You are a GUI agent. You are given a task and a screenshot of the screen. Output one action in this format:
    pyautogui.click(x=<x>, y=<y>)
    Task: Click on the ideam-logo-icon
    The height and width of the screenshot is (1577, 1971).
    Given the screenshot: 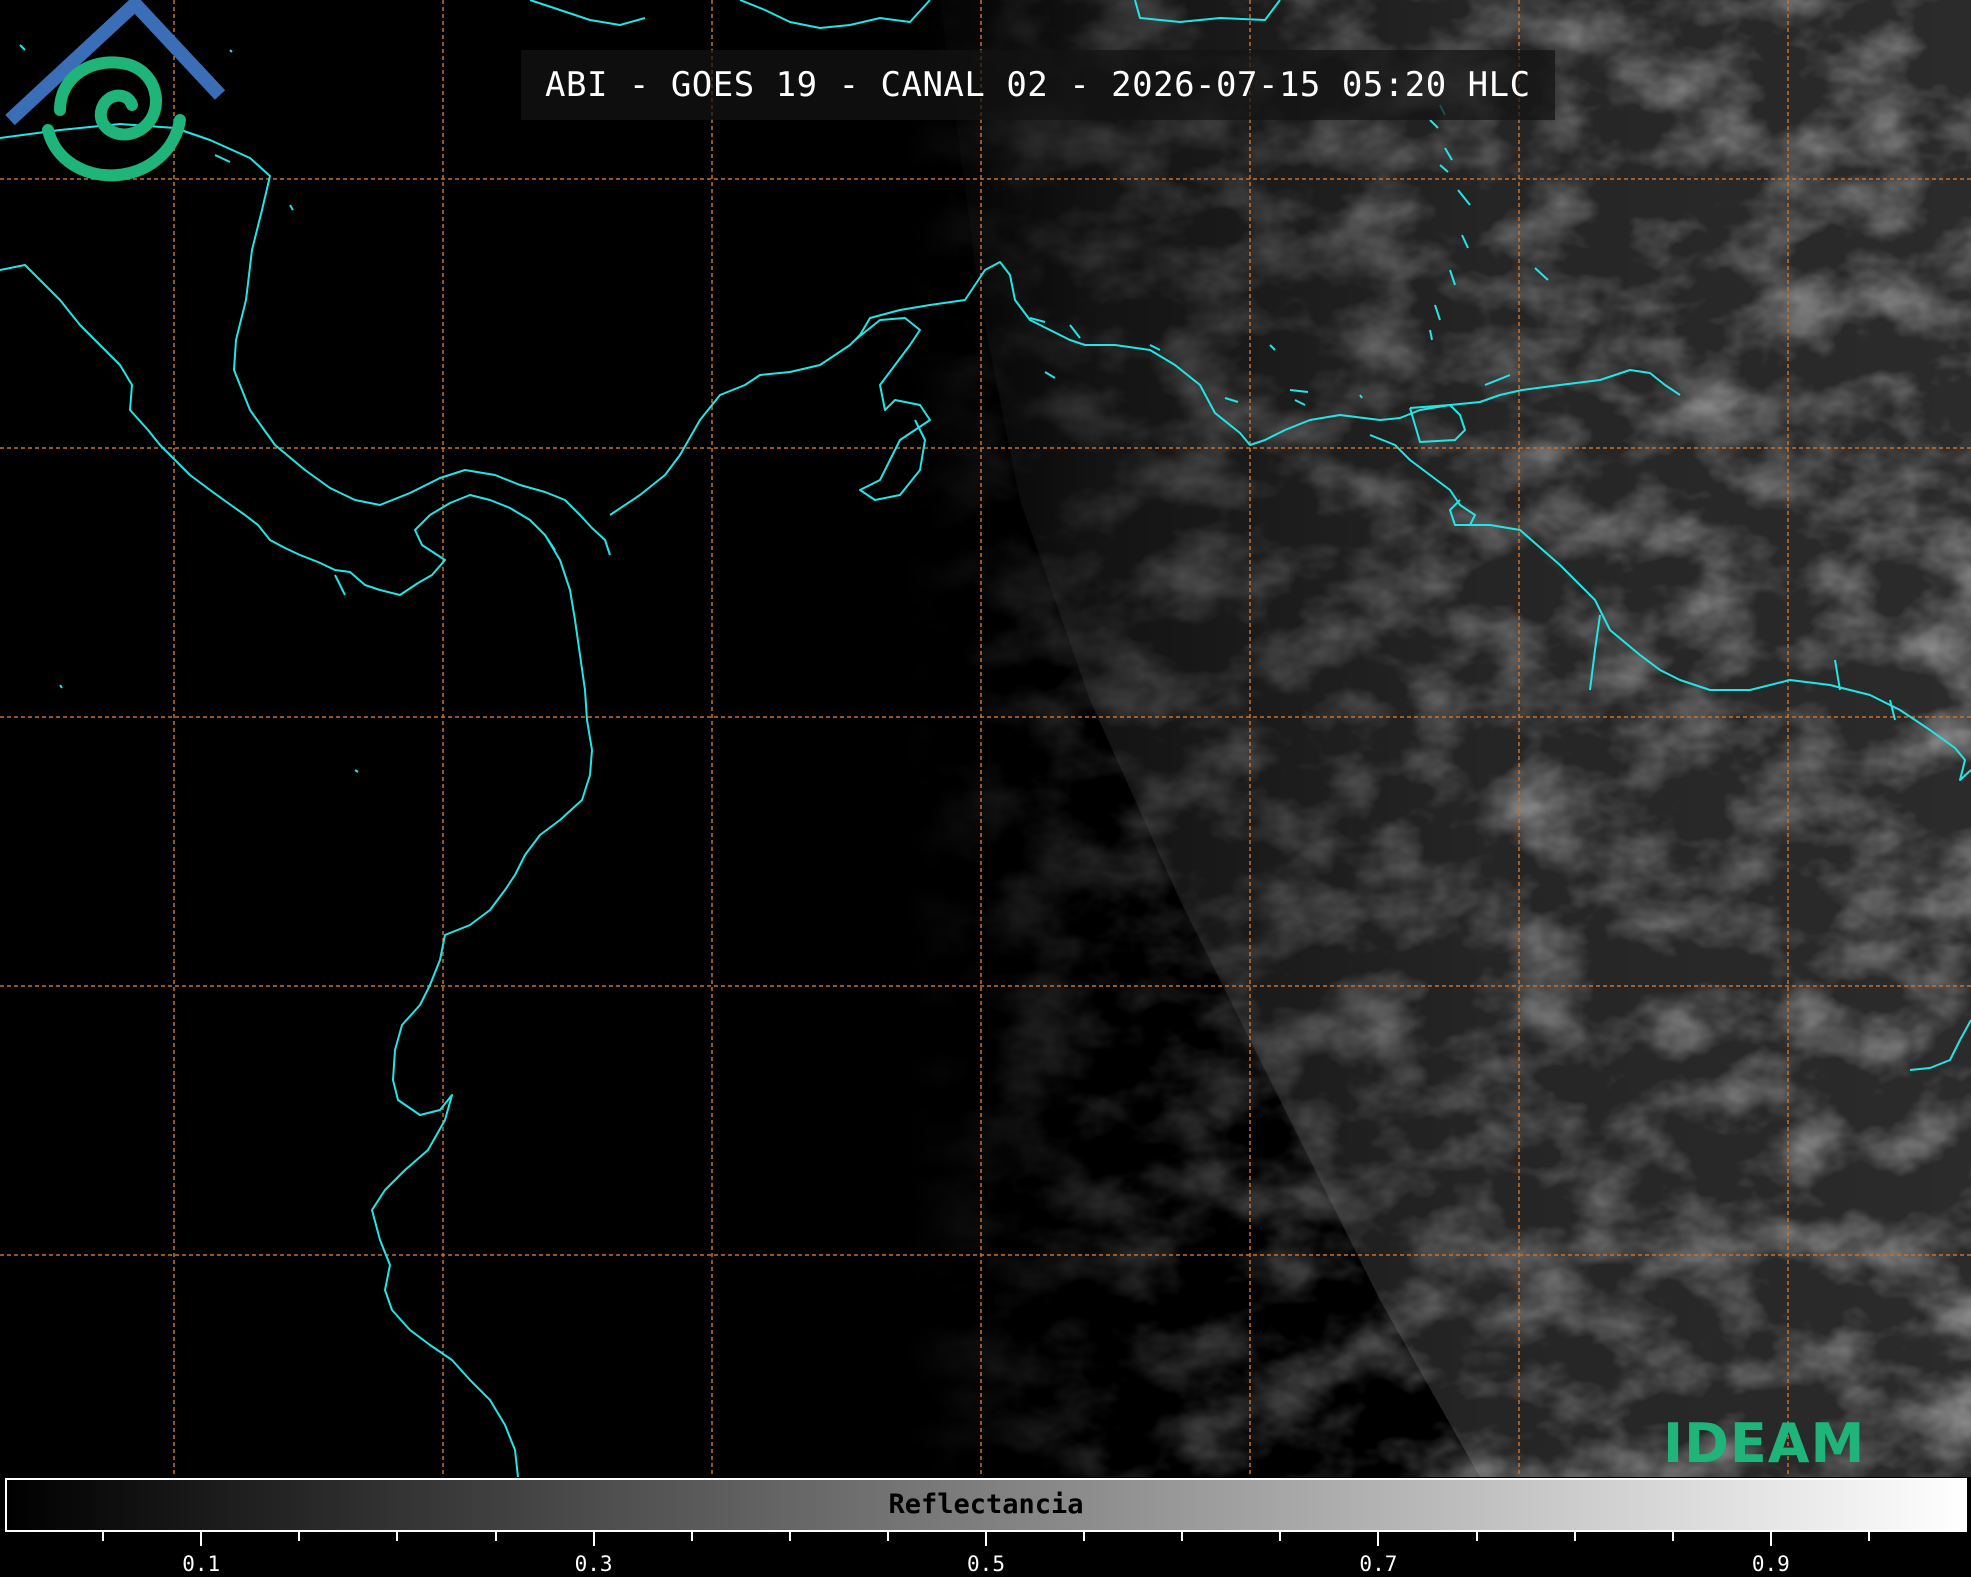 What is the action you would take?
    pyautogui.click(x=115, y=91)
    